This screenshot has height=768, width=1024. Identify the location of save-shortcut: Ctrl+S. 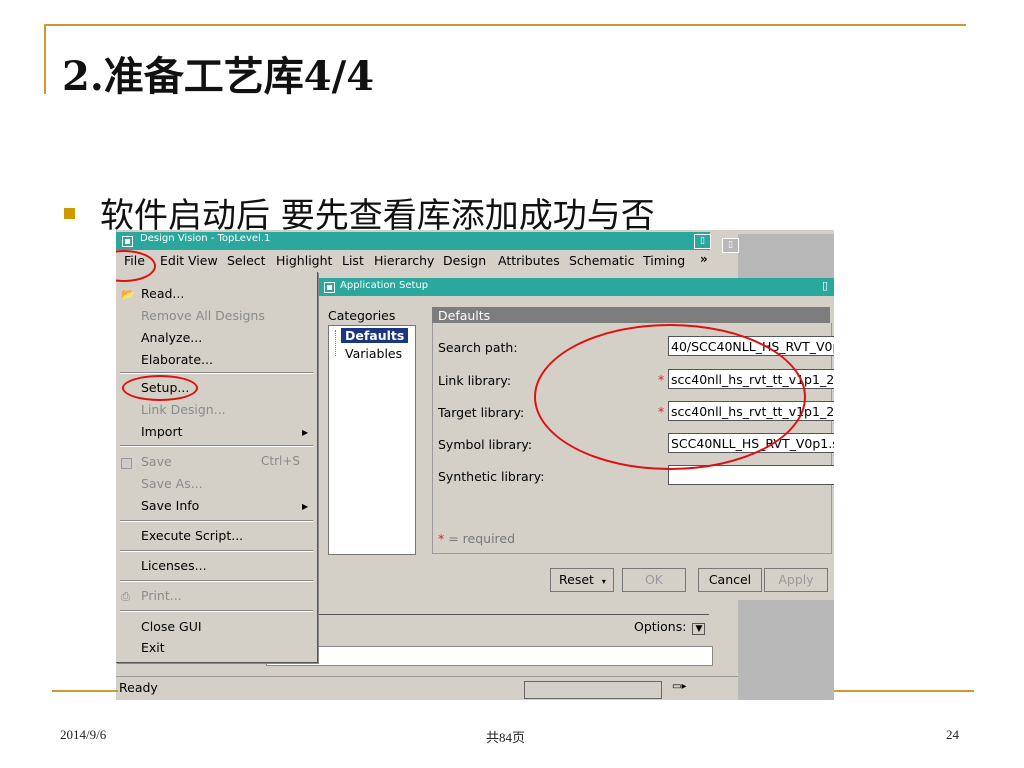
(281, 461).